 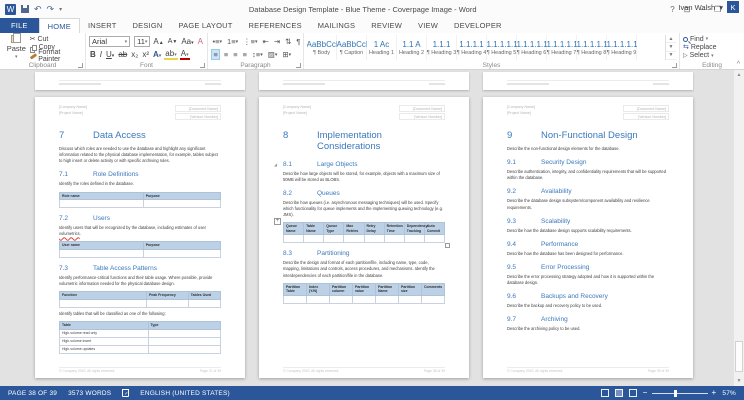 What do you see at coordinates (472, 47) in the screenshot?
I see `style--heading-4: 1.1.1.1 ¶ Heading 4` at bounding box center [472, 47].